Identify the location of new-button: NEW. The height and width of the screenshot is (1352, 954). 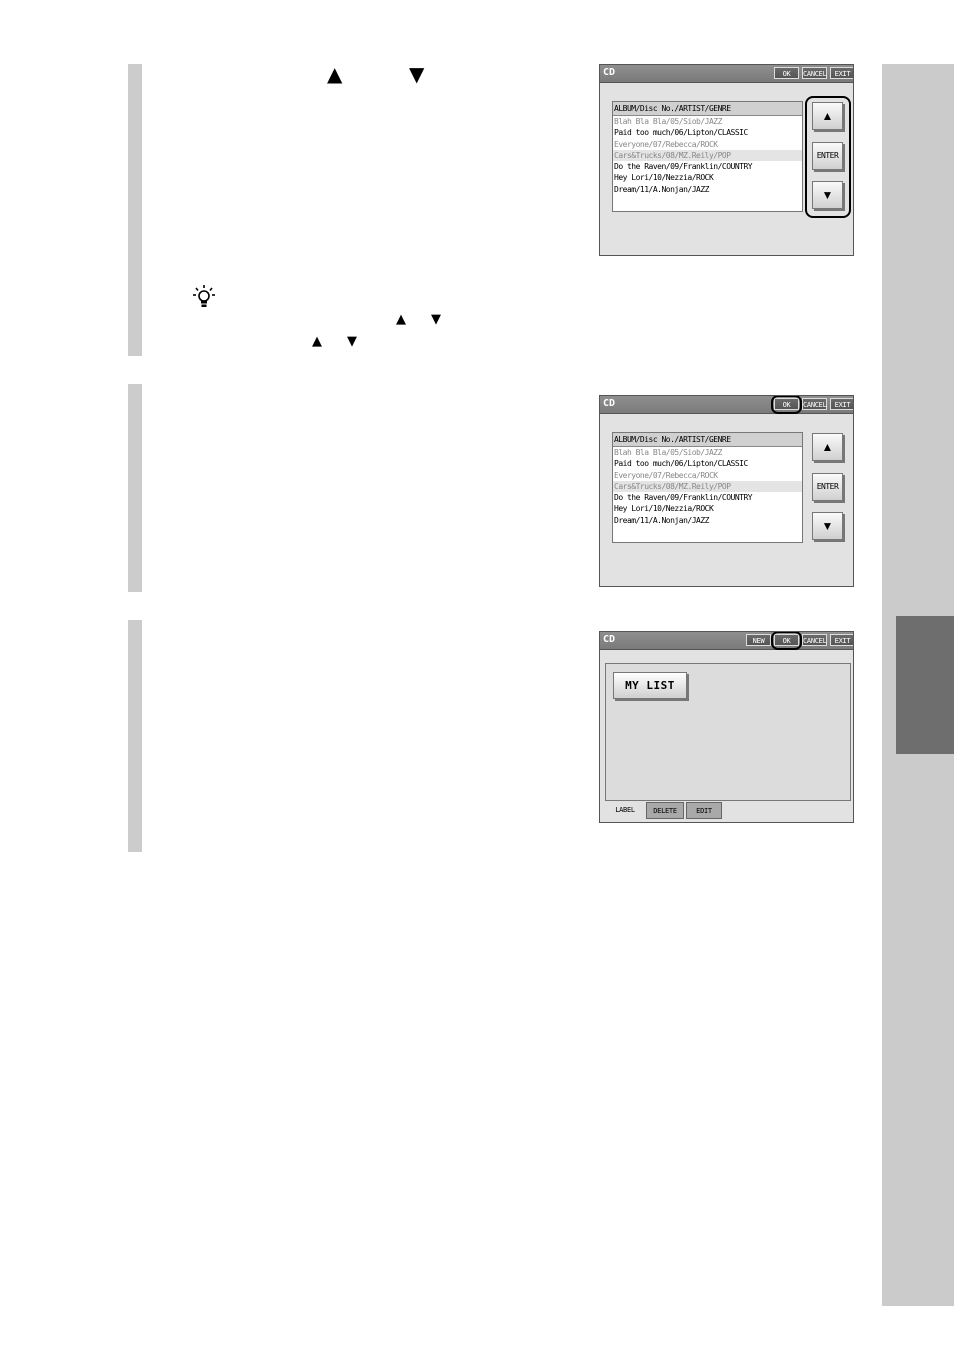
(758, 640).